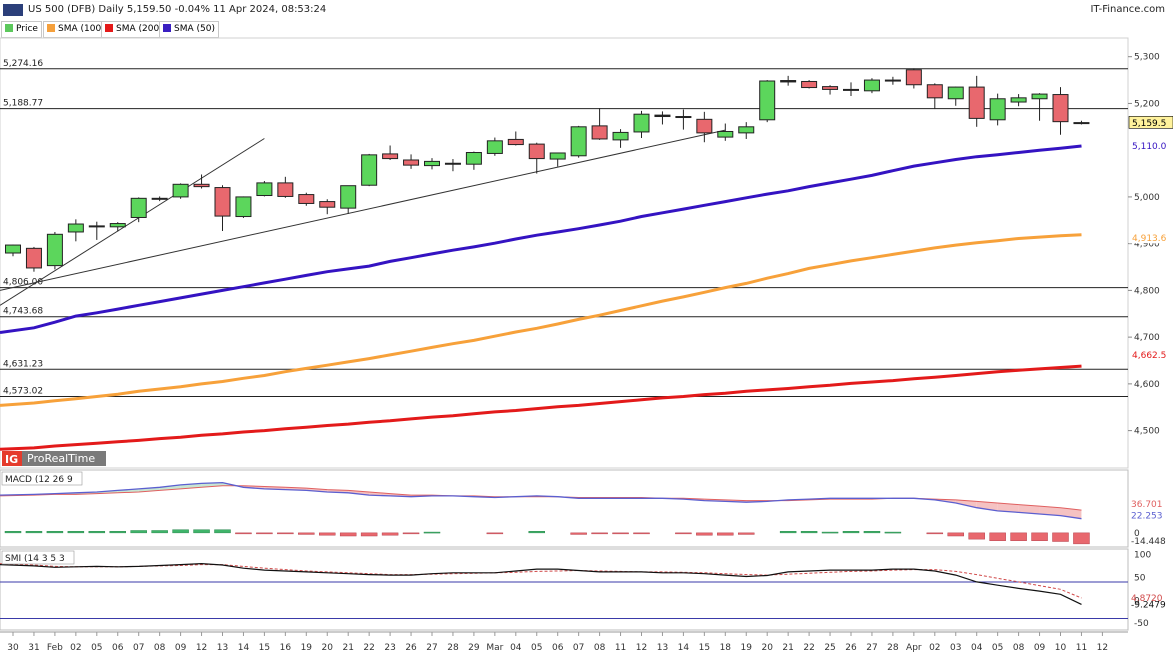 This screenshot has width=1173, height=660. Describe the element at coordinates (1140, 578) in the screenshot. I see `smi-y-tick-label: 50` at that location.